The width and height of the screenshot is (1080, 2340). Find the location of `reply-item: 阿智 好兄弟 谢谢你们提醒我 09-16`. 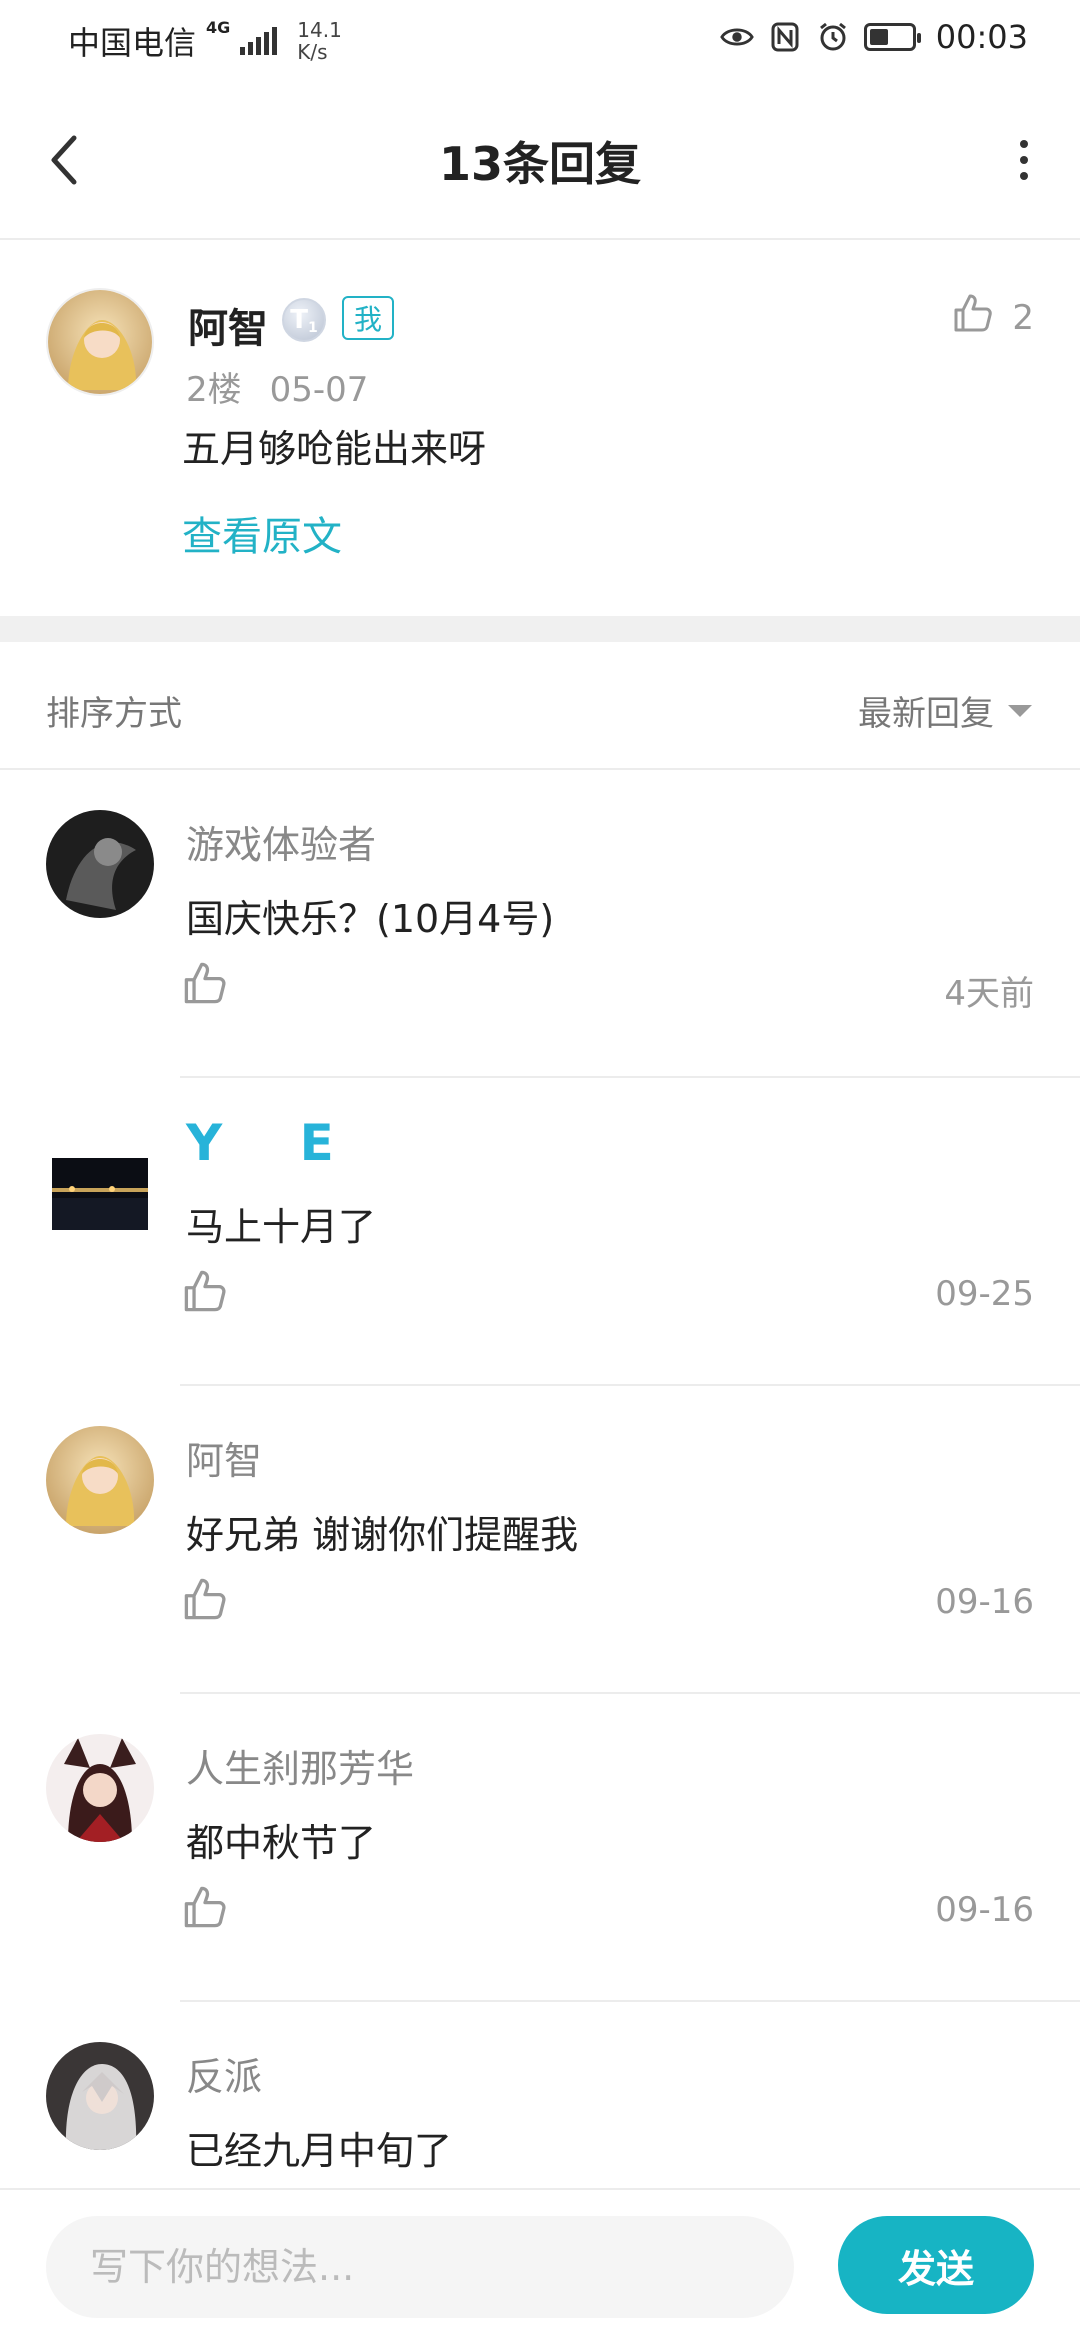

reply-item: 阿智 好兄弟 谢谢你们提醒我 09-16 is located at coordinates (540, 1540).